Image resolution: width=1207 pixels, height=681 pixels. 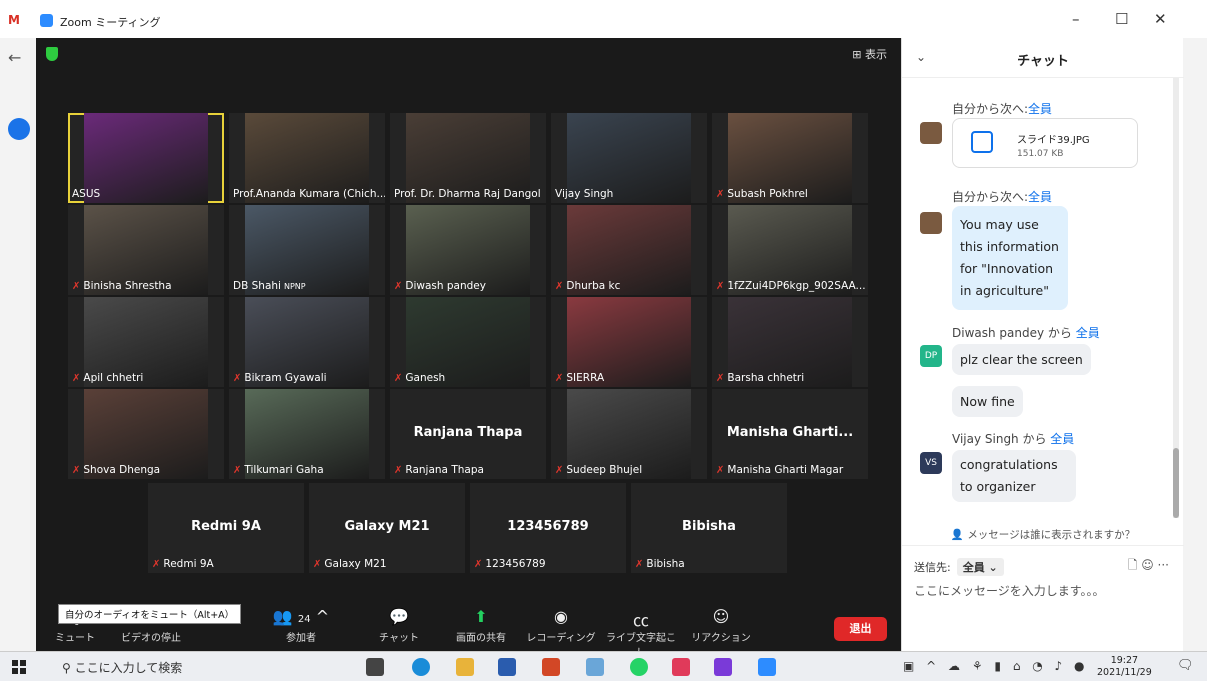 I want to click on whatsapp-icon, so click(x=639, y=667).